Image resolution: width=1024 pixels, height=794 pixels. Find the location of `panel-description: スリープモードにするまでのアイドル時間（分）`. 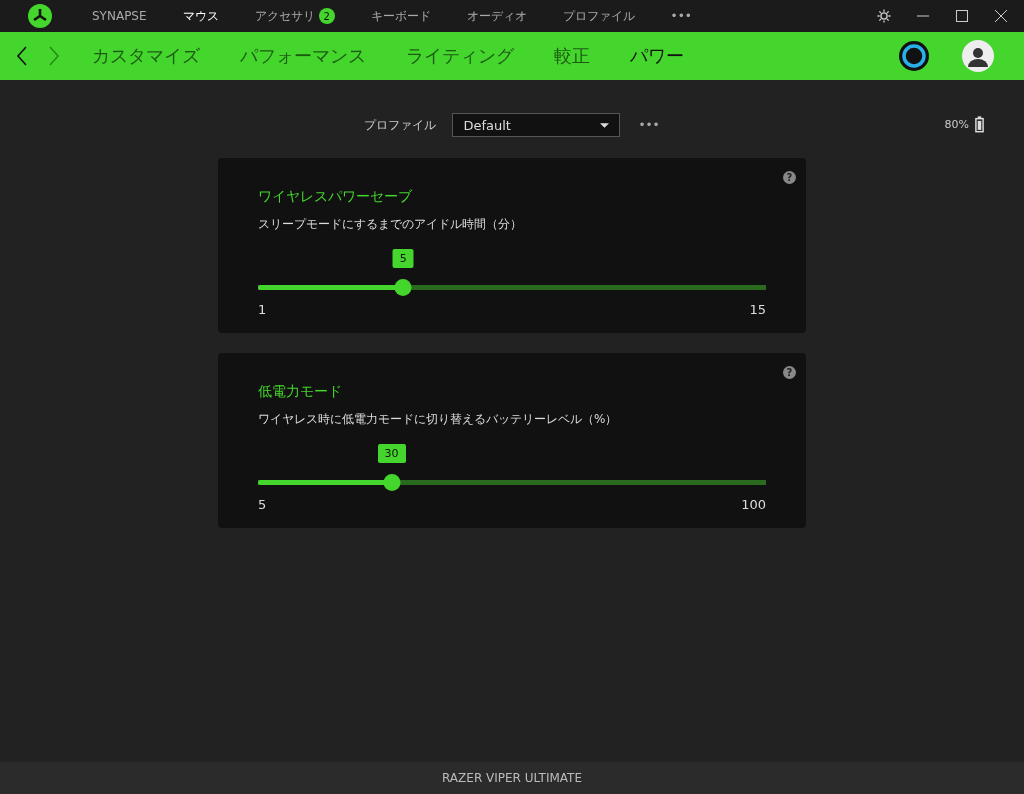

panel-description: スリープモードにするまでのアイドル時間（分） is located at coordinates (390, 224).